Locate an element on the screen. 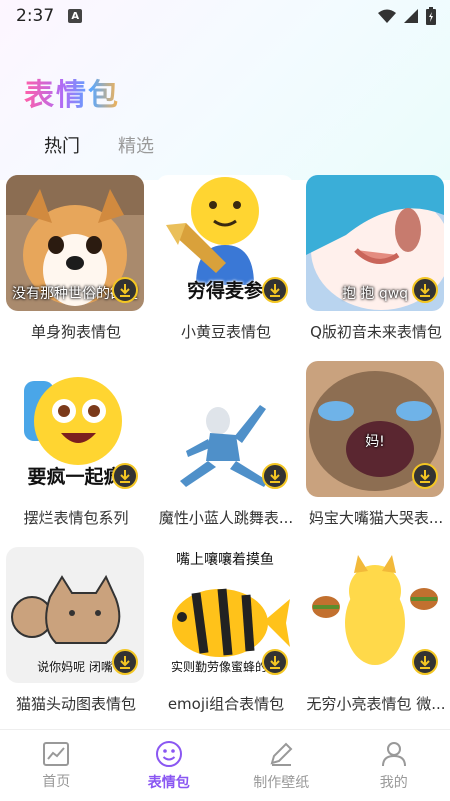 This screenshot has height=801, width=450. pack-label: Q版初音未来表情包 is located at coordinates (376, 332).